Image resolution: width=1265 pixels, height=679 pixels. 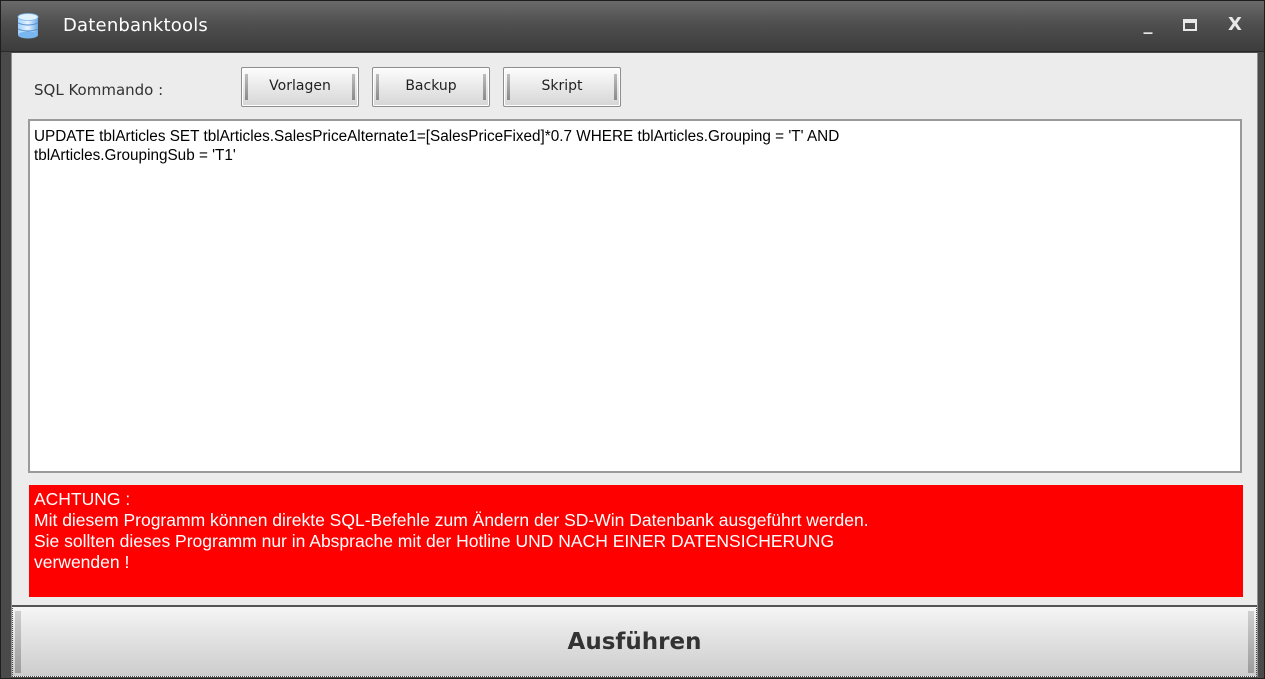 I want to click on maximize-icon, so click(x=1190, y=25).